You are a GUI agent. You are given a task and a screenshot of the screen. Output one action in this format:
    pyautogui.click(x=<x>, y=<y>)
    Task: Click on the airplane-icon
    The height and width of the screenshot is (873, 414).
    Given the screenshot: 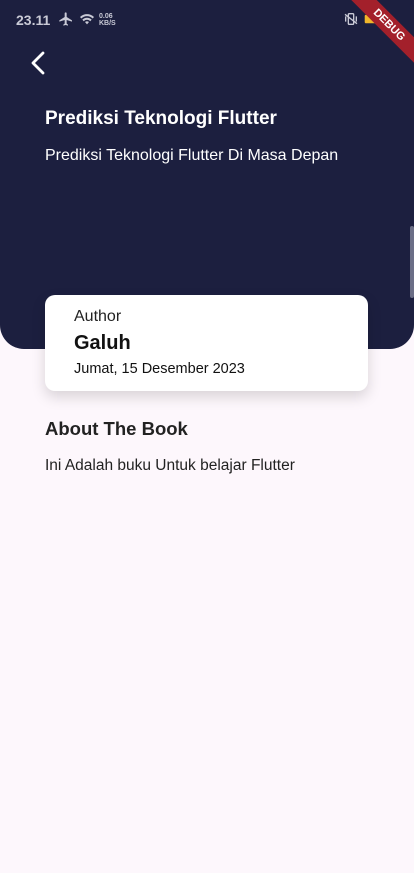 What is the action you would take?
    pyautogui.click(x=66, y=20)
    